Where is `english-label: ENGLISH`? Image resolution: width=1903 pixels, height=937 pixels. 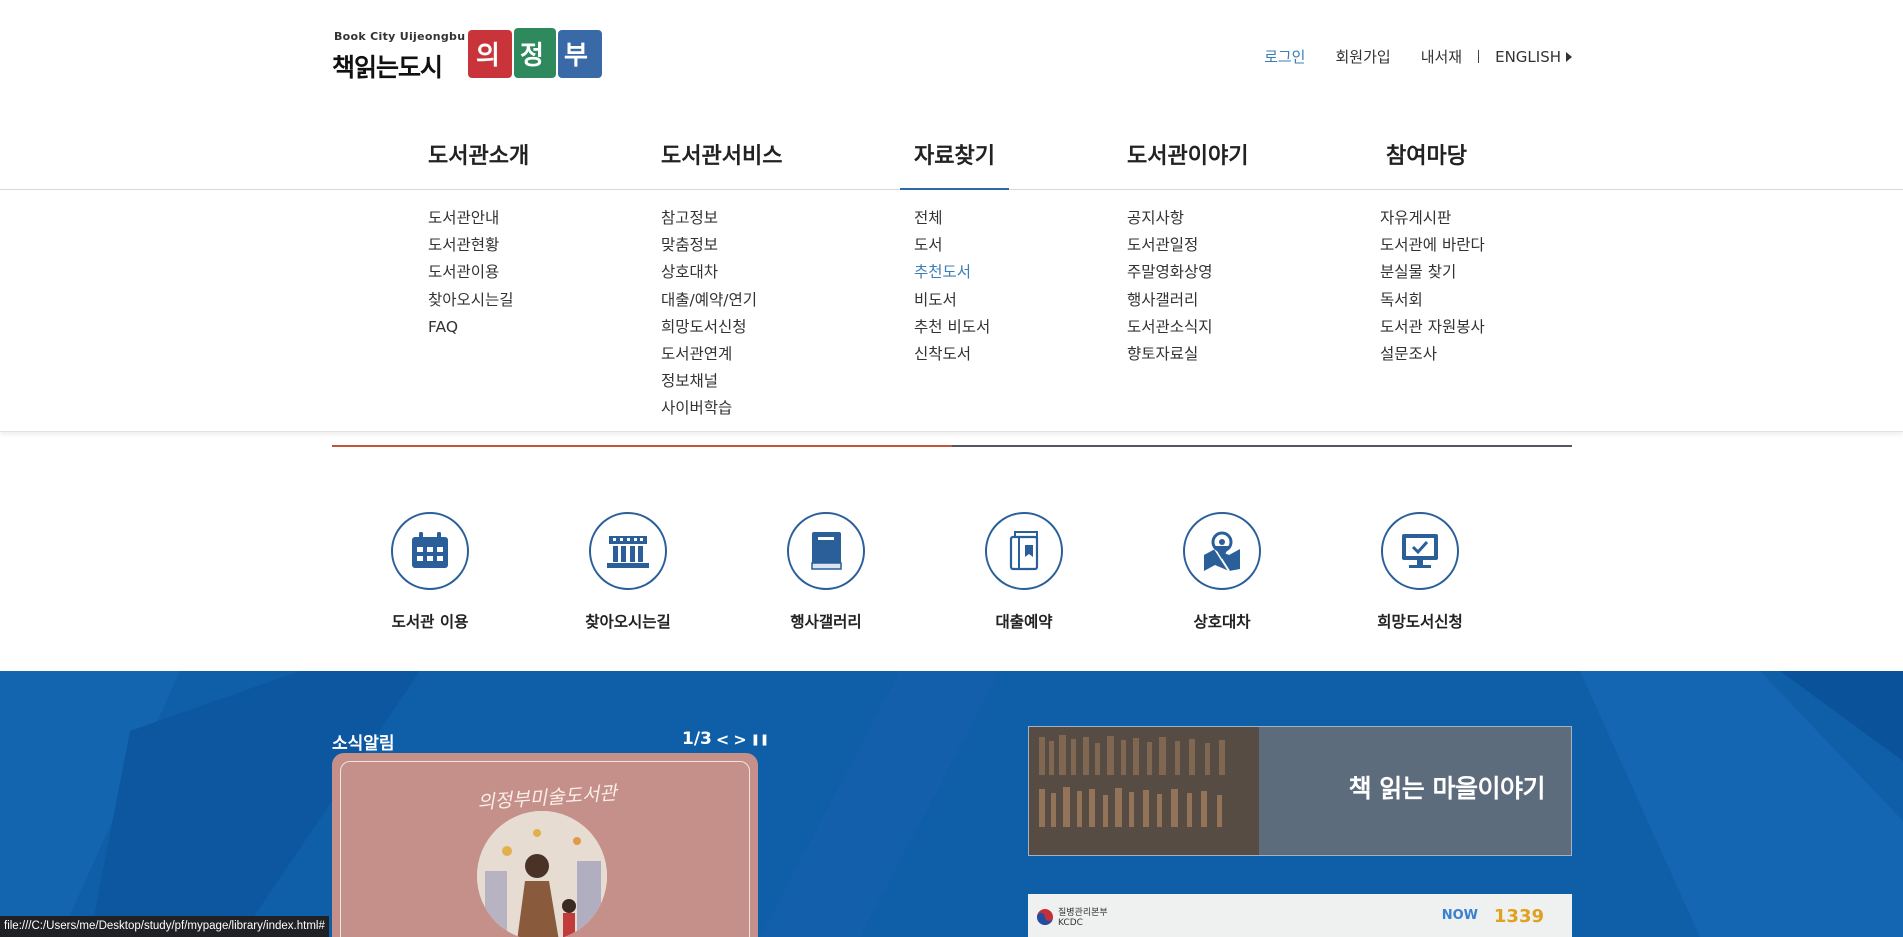
english-label: ENGLISH is located at coordinates (1528, 56).